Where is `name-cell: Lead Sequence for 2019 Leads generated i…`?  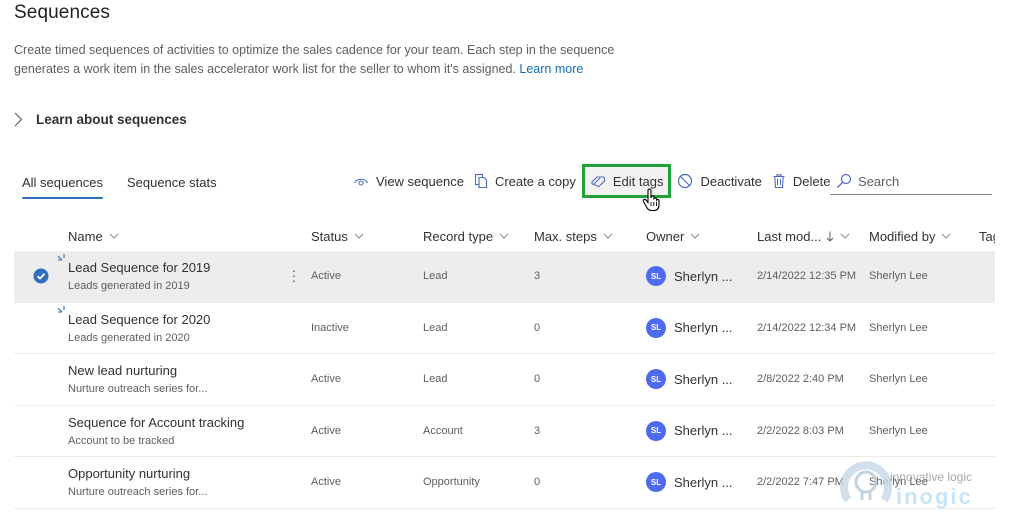 name-cell: Lead Sequence for 2019 Leads generated i… is located at coordinates (184, 273).